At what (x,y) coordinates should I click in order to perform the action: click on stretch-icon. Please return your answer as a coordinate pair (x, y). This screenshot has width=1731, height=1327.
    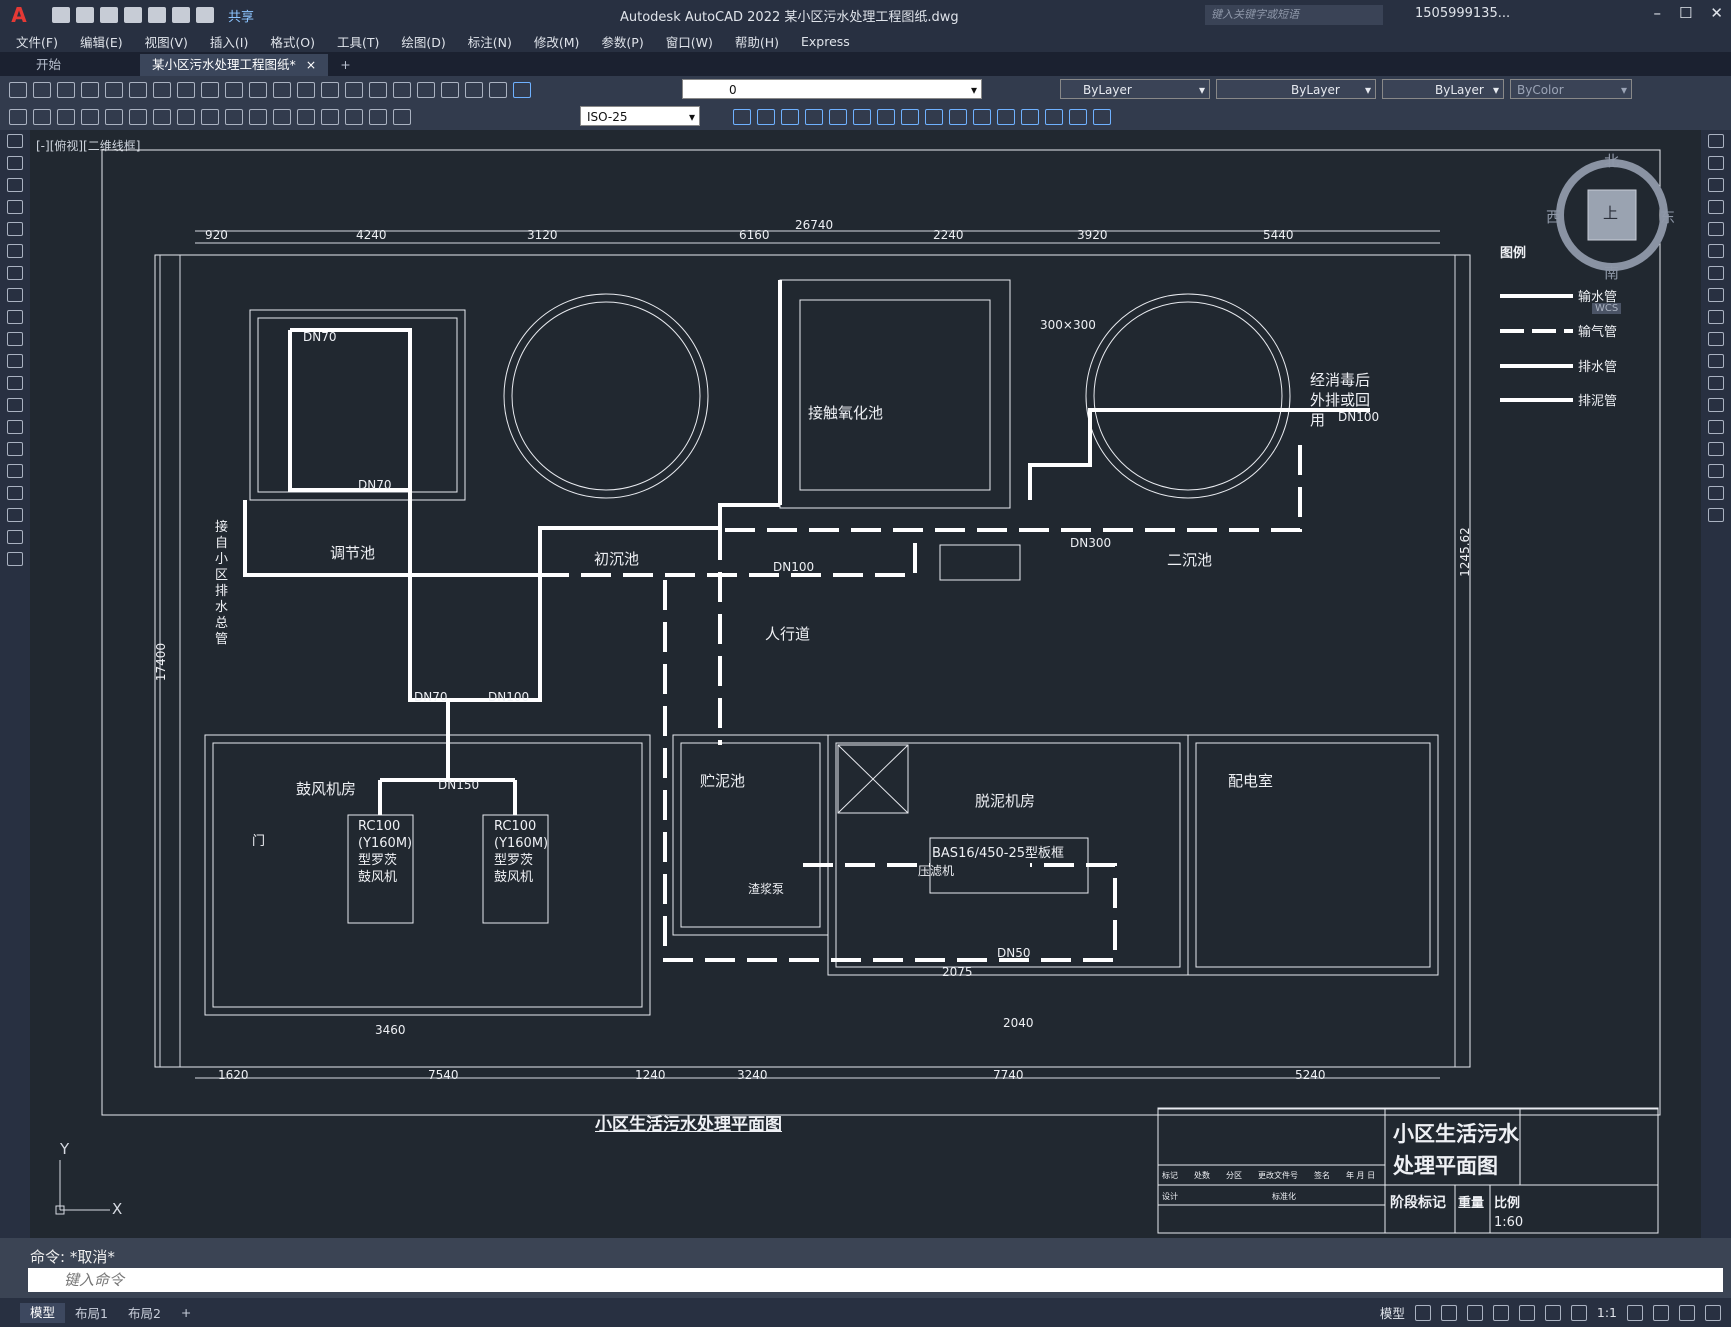
    Looking at the image, I should click on (934, 116).